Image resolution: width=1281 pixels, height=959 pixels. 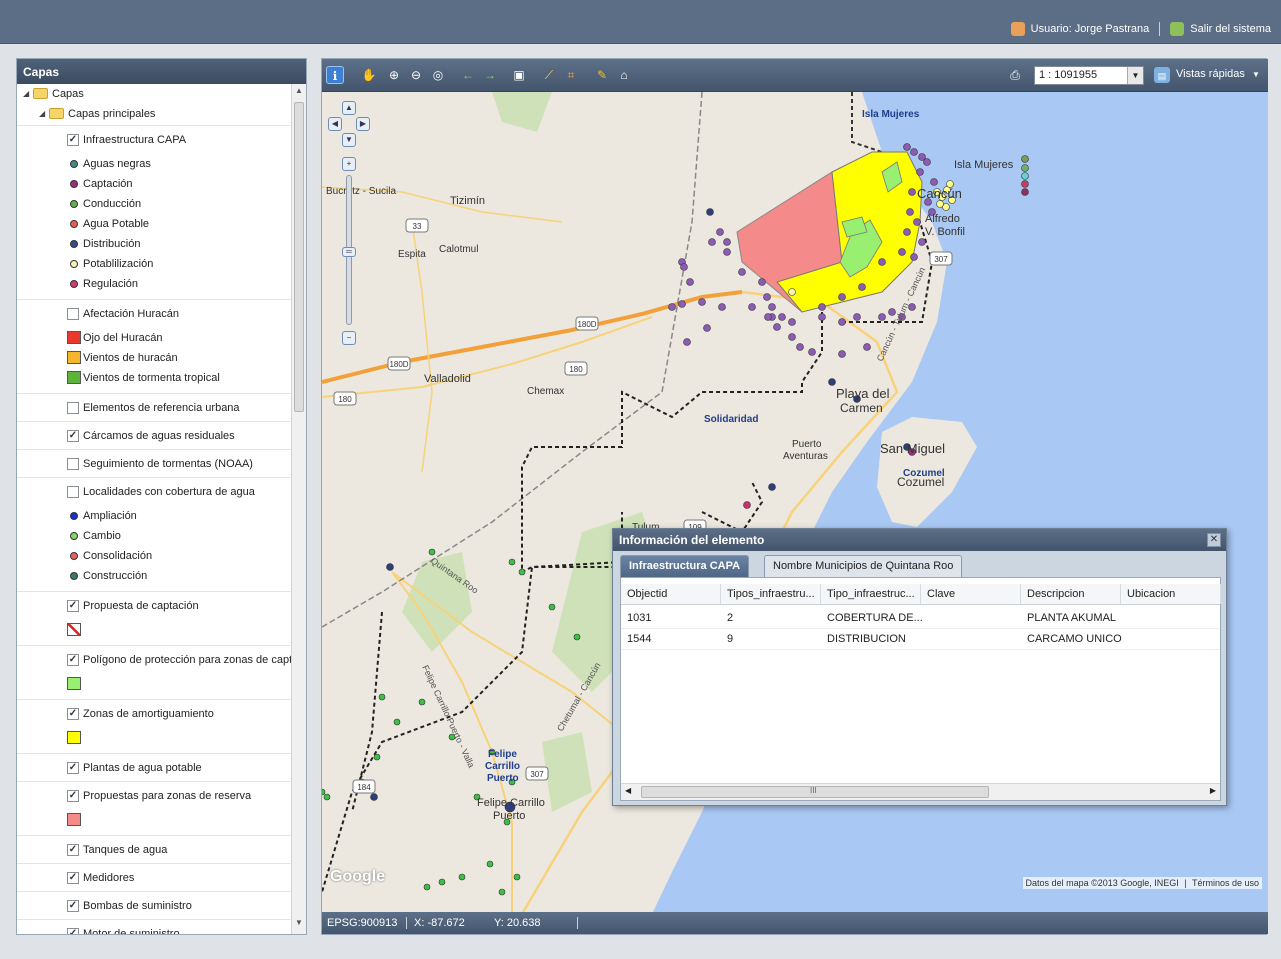 What do you see at coordinates (1124, 618) in the screenshot?
I see `table-cell` at bounding box center [1124, 618].